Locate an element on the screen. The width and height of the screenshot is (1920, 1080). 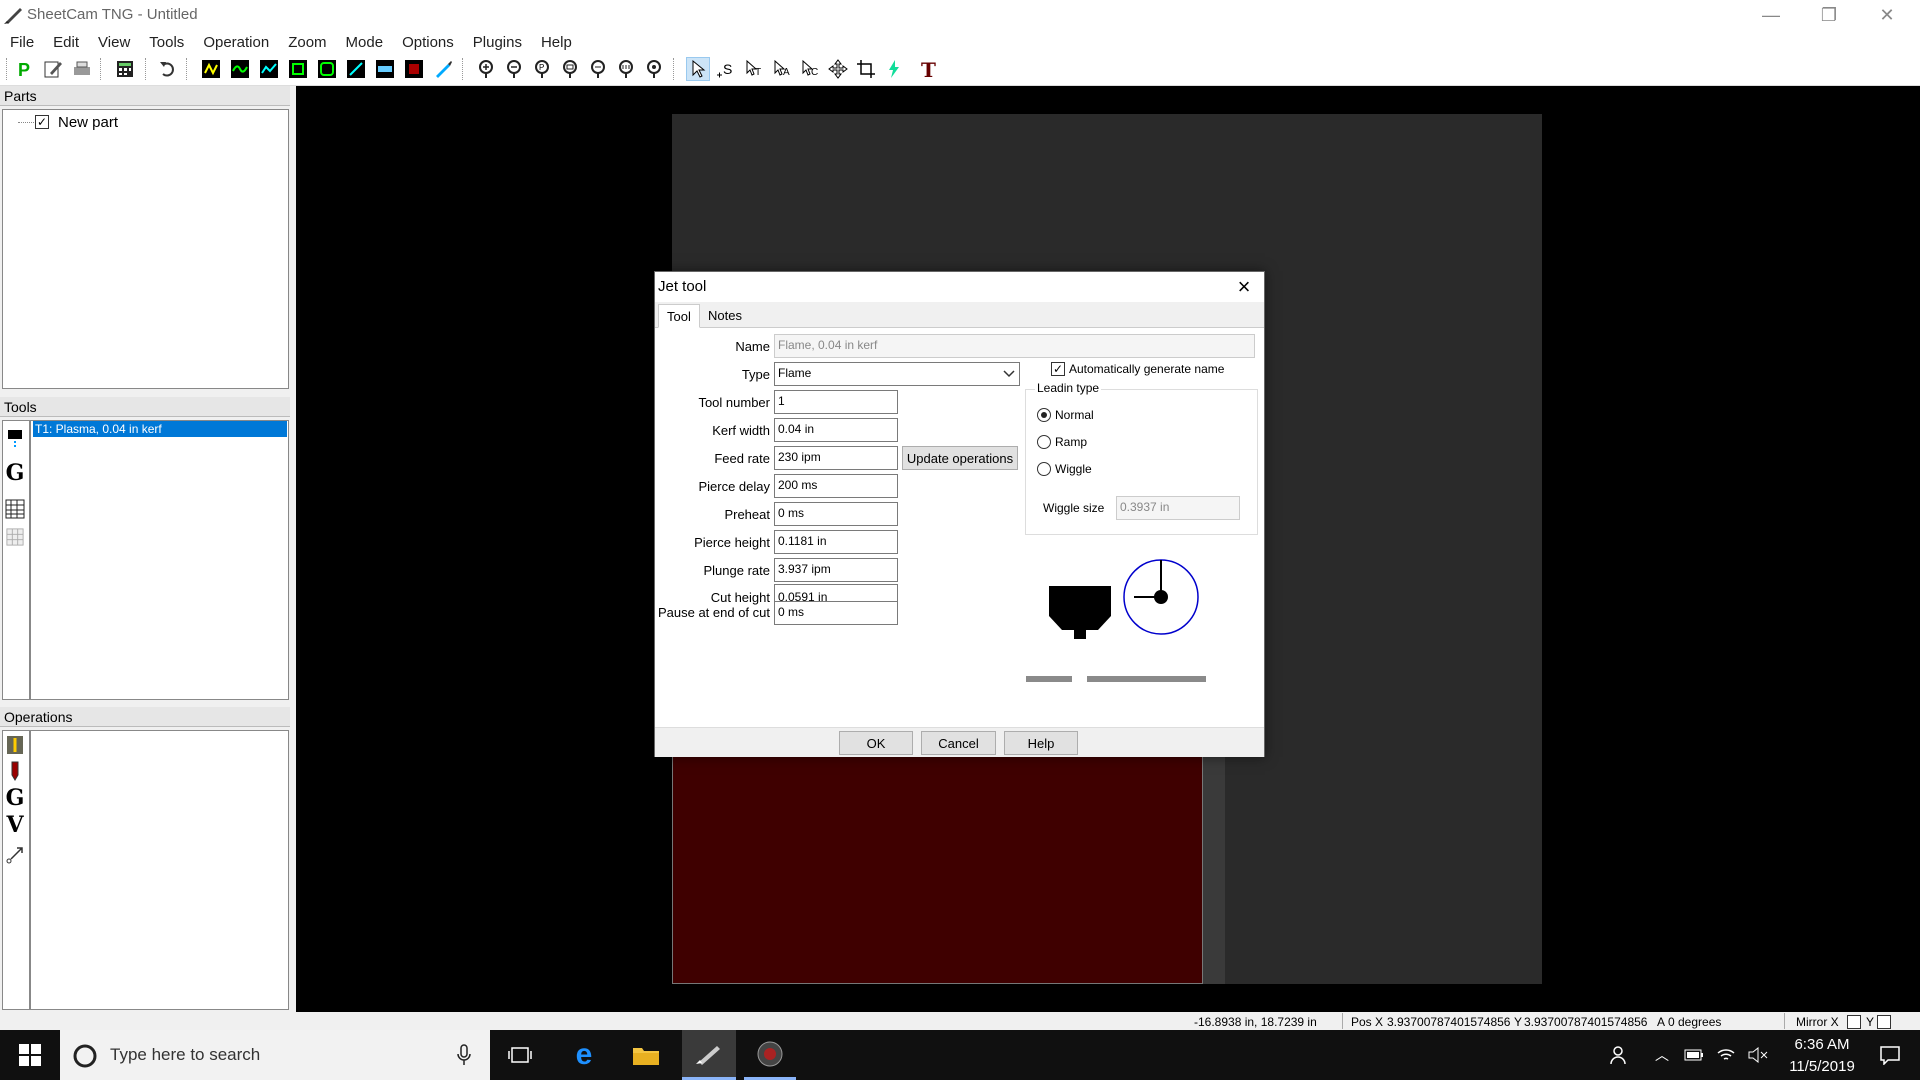
minimize-button: — is located at coordinates (1771, 15).